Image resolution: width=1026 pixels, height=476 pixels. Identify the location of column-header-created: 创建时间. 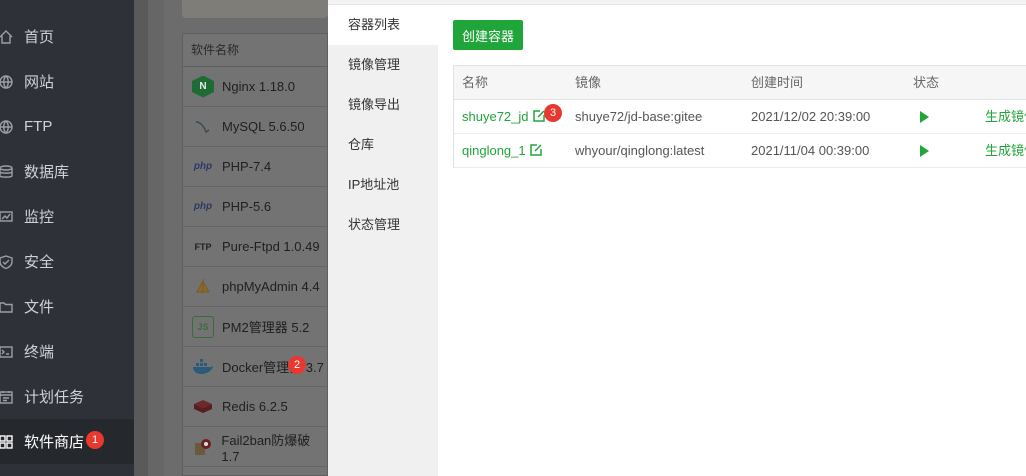
(777, 82).